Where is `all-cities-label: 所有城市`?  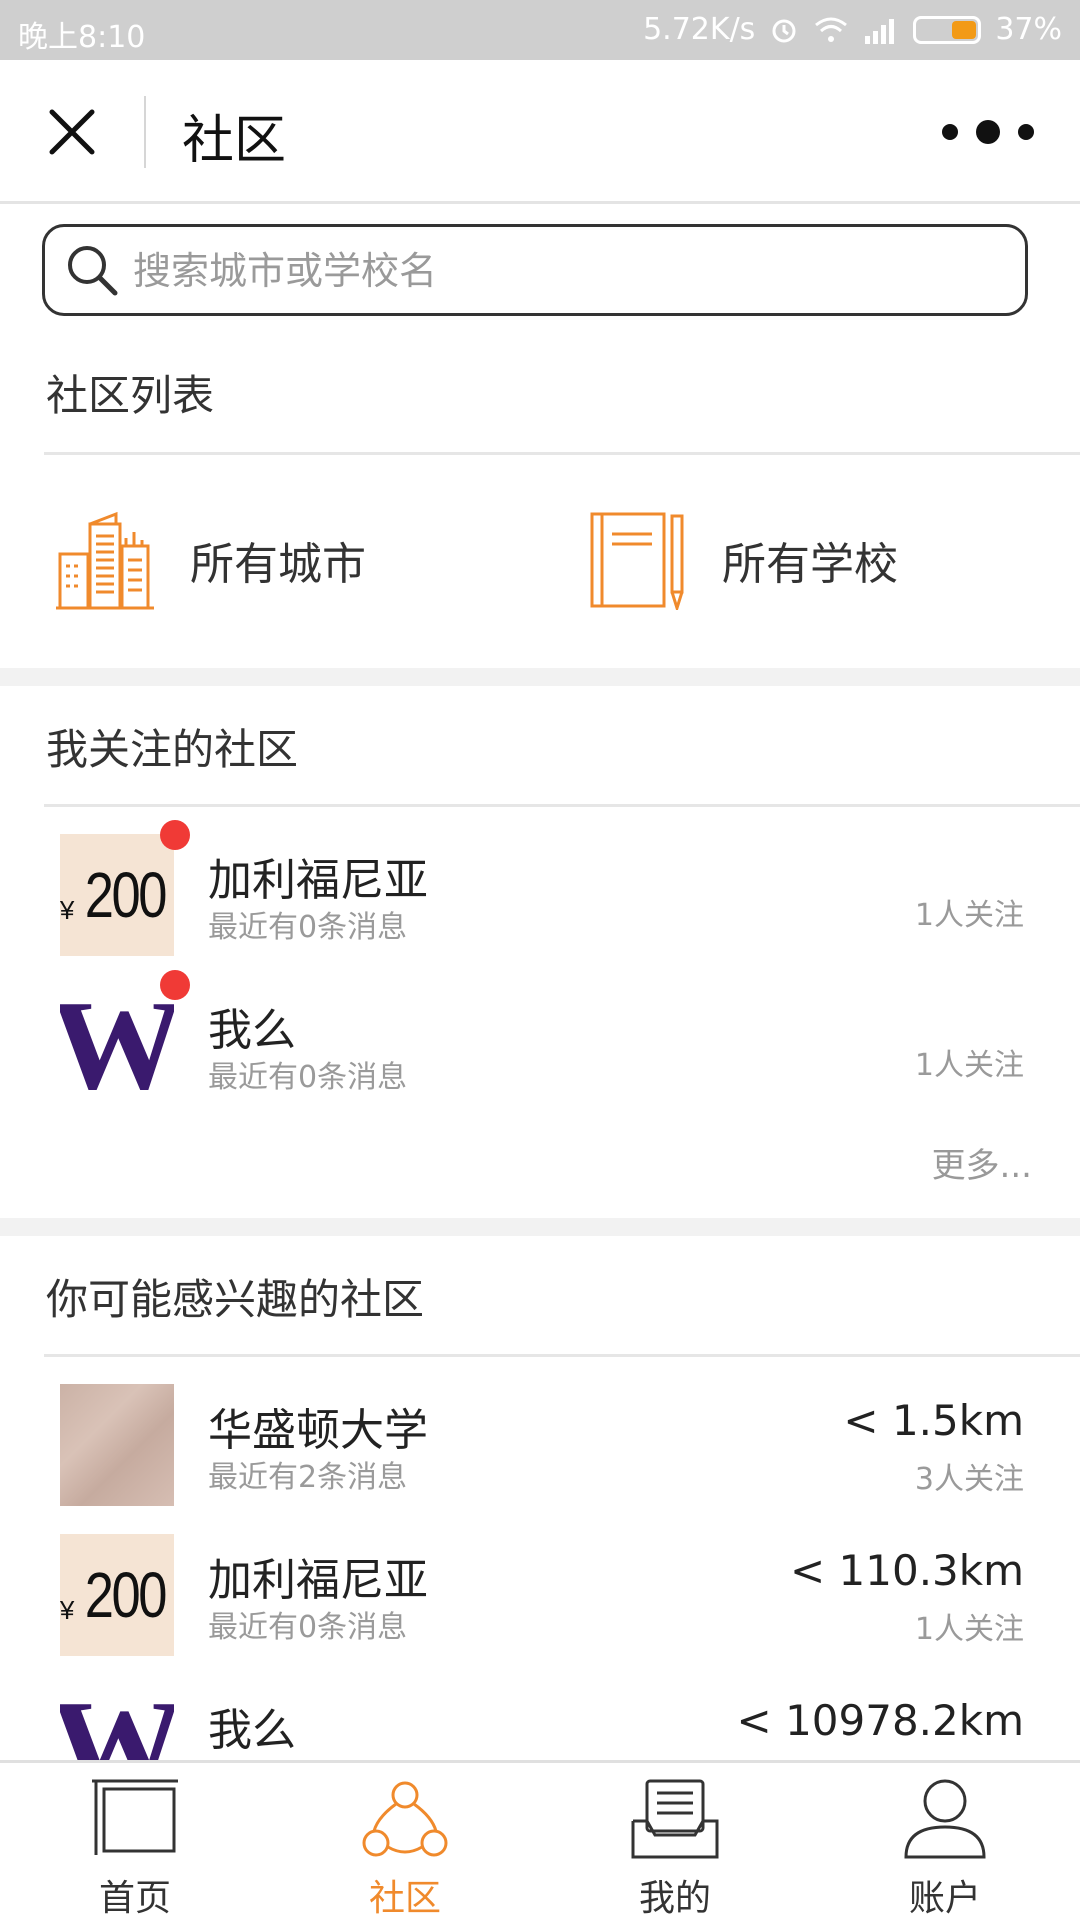 all-cities-label: 所有城市 is located at coordinates (278, 564).